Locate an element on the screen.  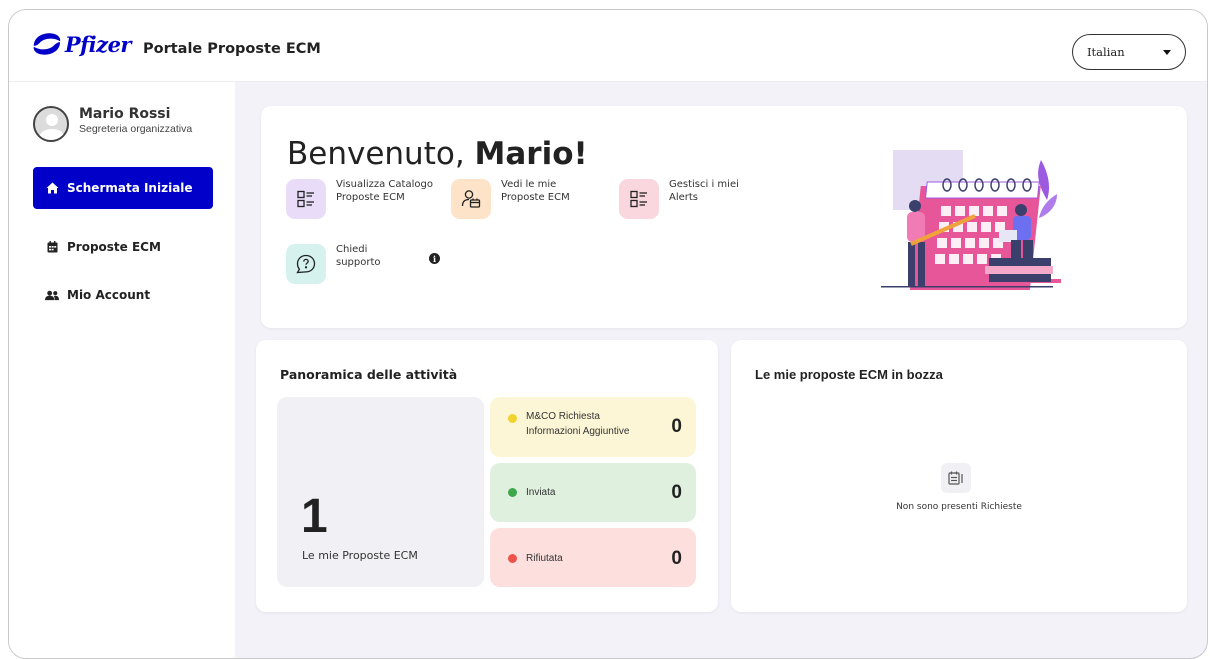
user-folder-icon is located at coordinates (471, 199).